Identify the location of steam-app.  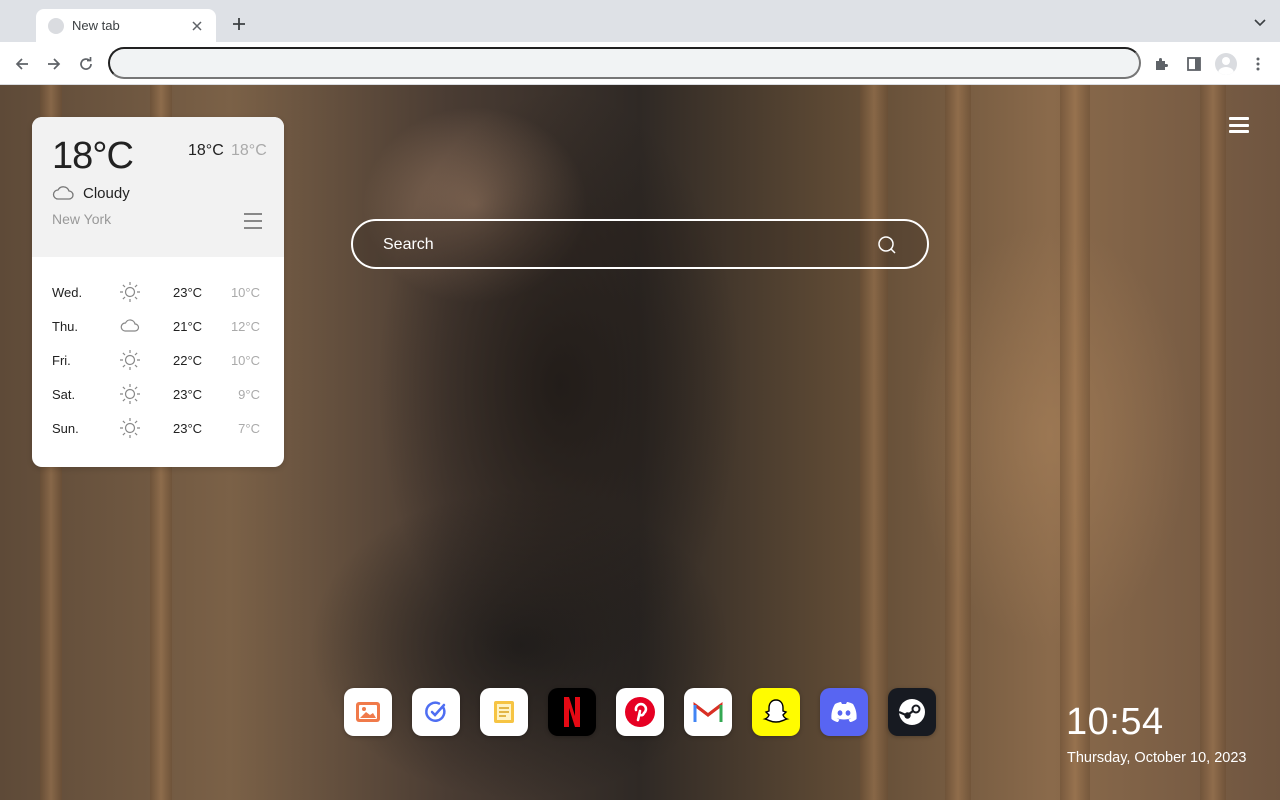
(912, 712).